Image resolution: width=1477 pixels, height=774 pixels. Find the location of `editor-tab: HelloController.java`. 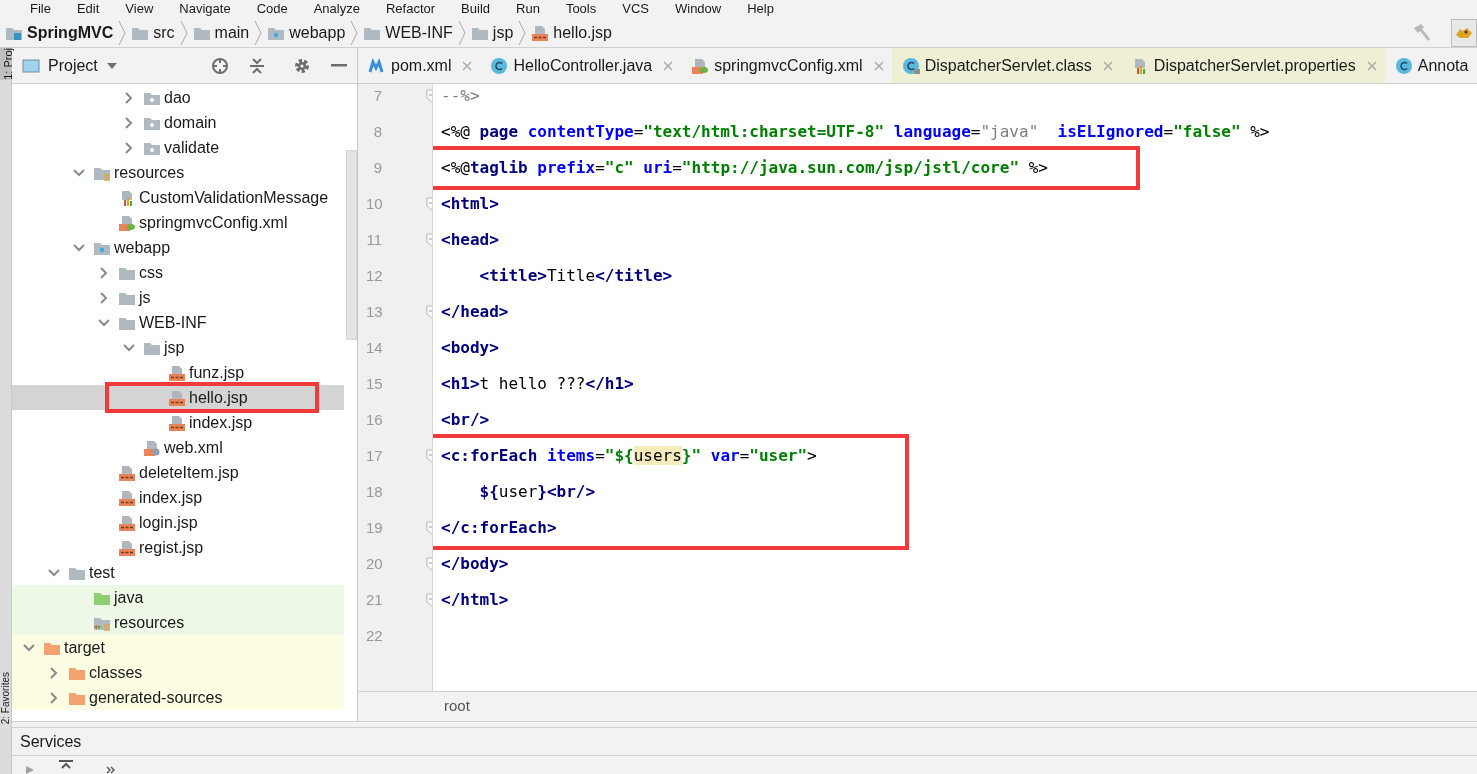

editor-tab: HelloController.java is located at coordinates (581, 65).